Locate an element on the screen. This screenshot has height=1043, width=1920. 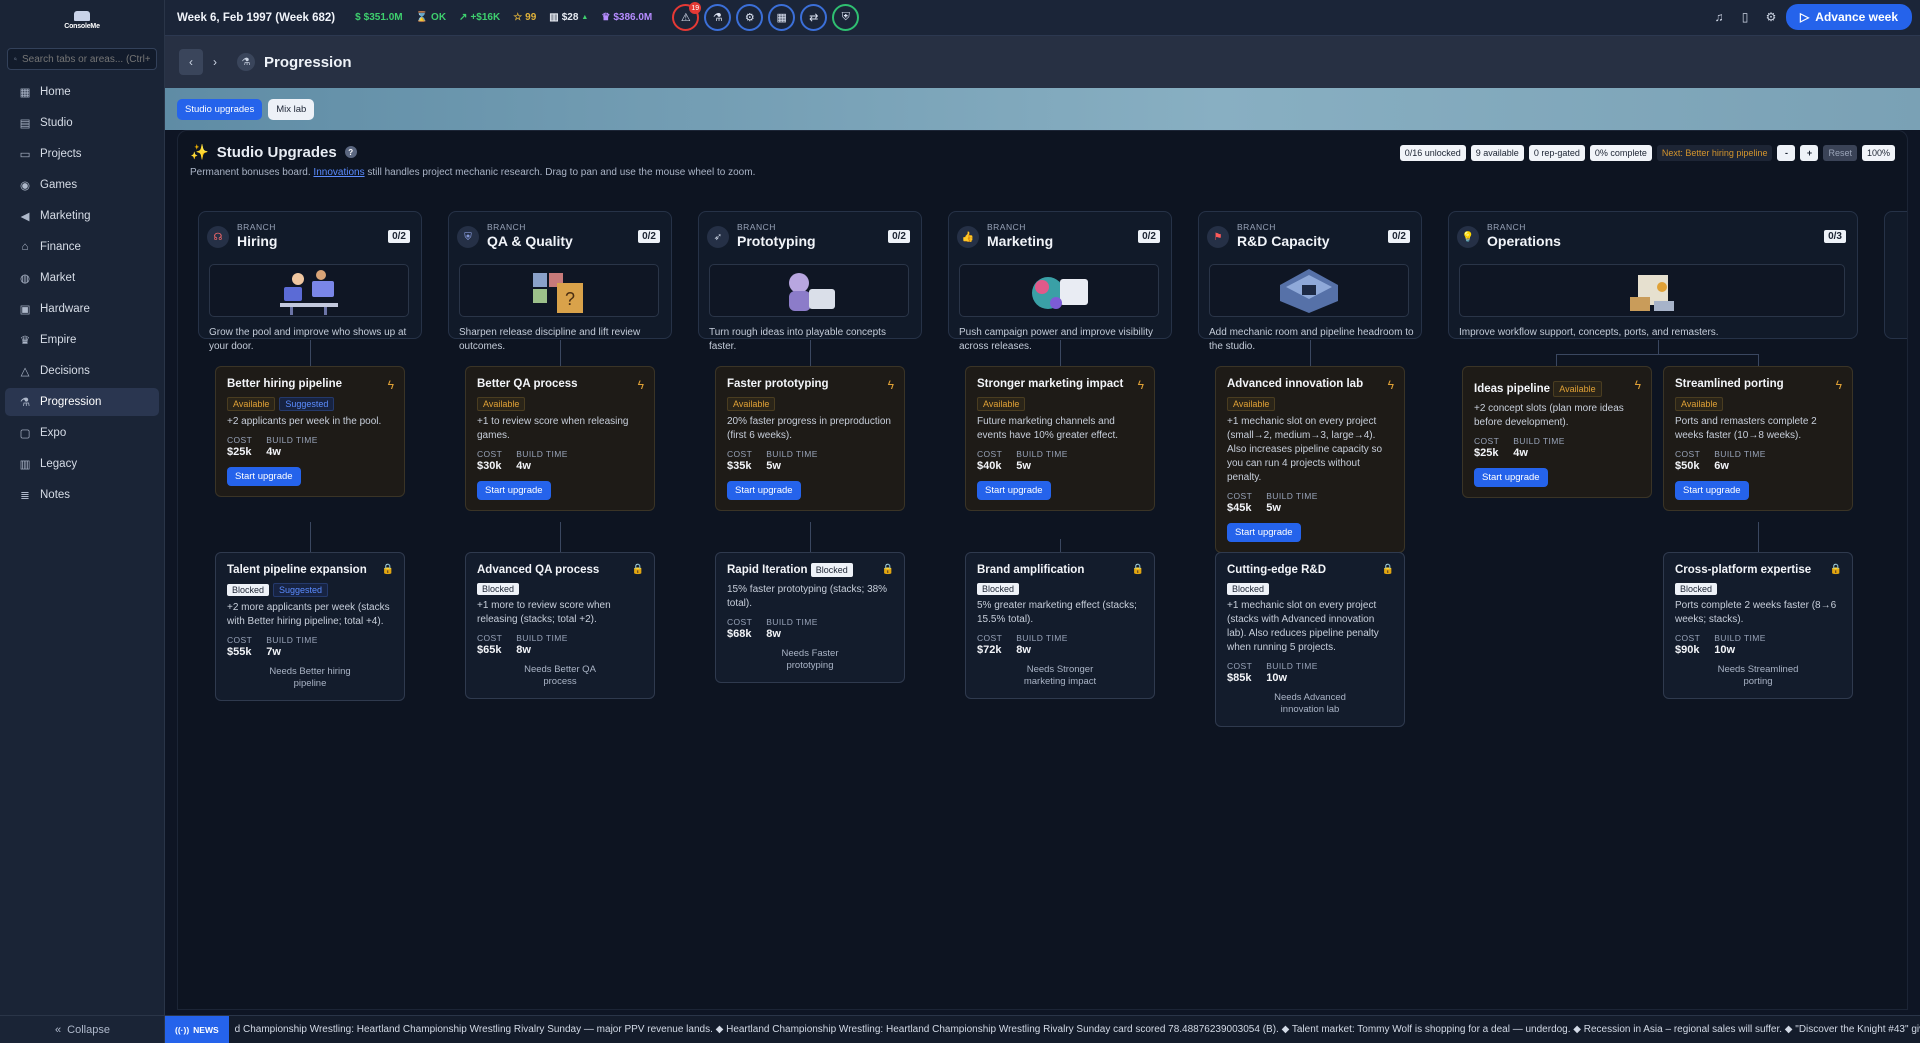
cash-stat: $ $351.0M is located at coordinates (378, 17).